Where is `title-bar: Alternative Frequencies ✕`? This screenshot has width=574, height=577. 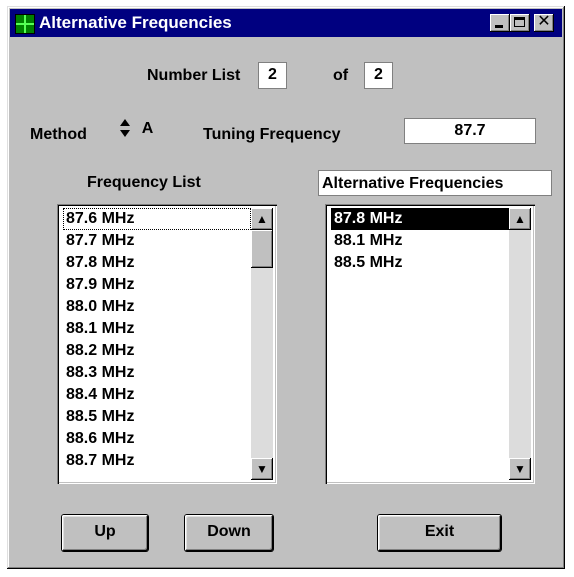 title-bar: Alternative Frequencies ✕ is located at coordinates (286, 23).